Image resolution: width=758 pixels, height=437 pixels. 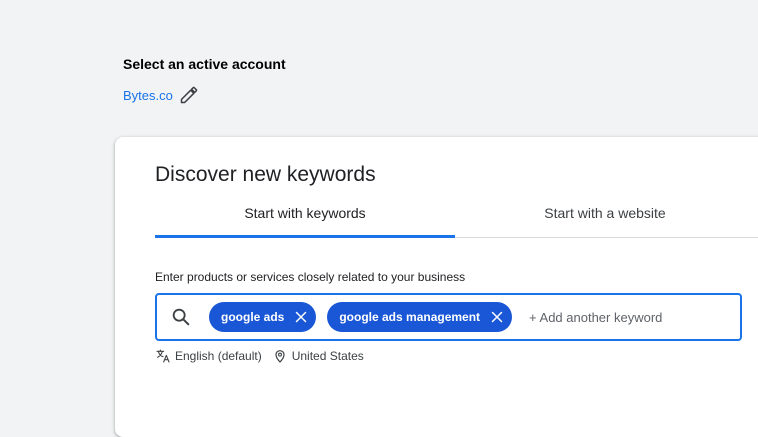 What do you see at coordinates (189, 95) in the screenshot?
I see `pencil-icon` at bounding box center [189, 95].